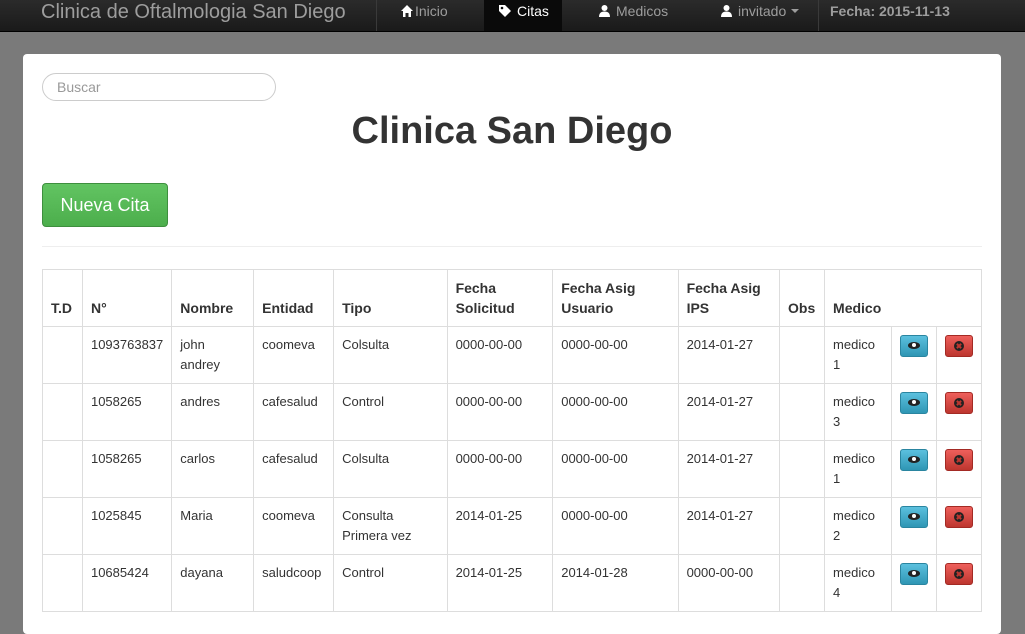 The height and width of the screenshot is (634, 1025). I want to click on cell-fecha-ips: 0000-00-00, so click(729, 583).